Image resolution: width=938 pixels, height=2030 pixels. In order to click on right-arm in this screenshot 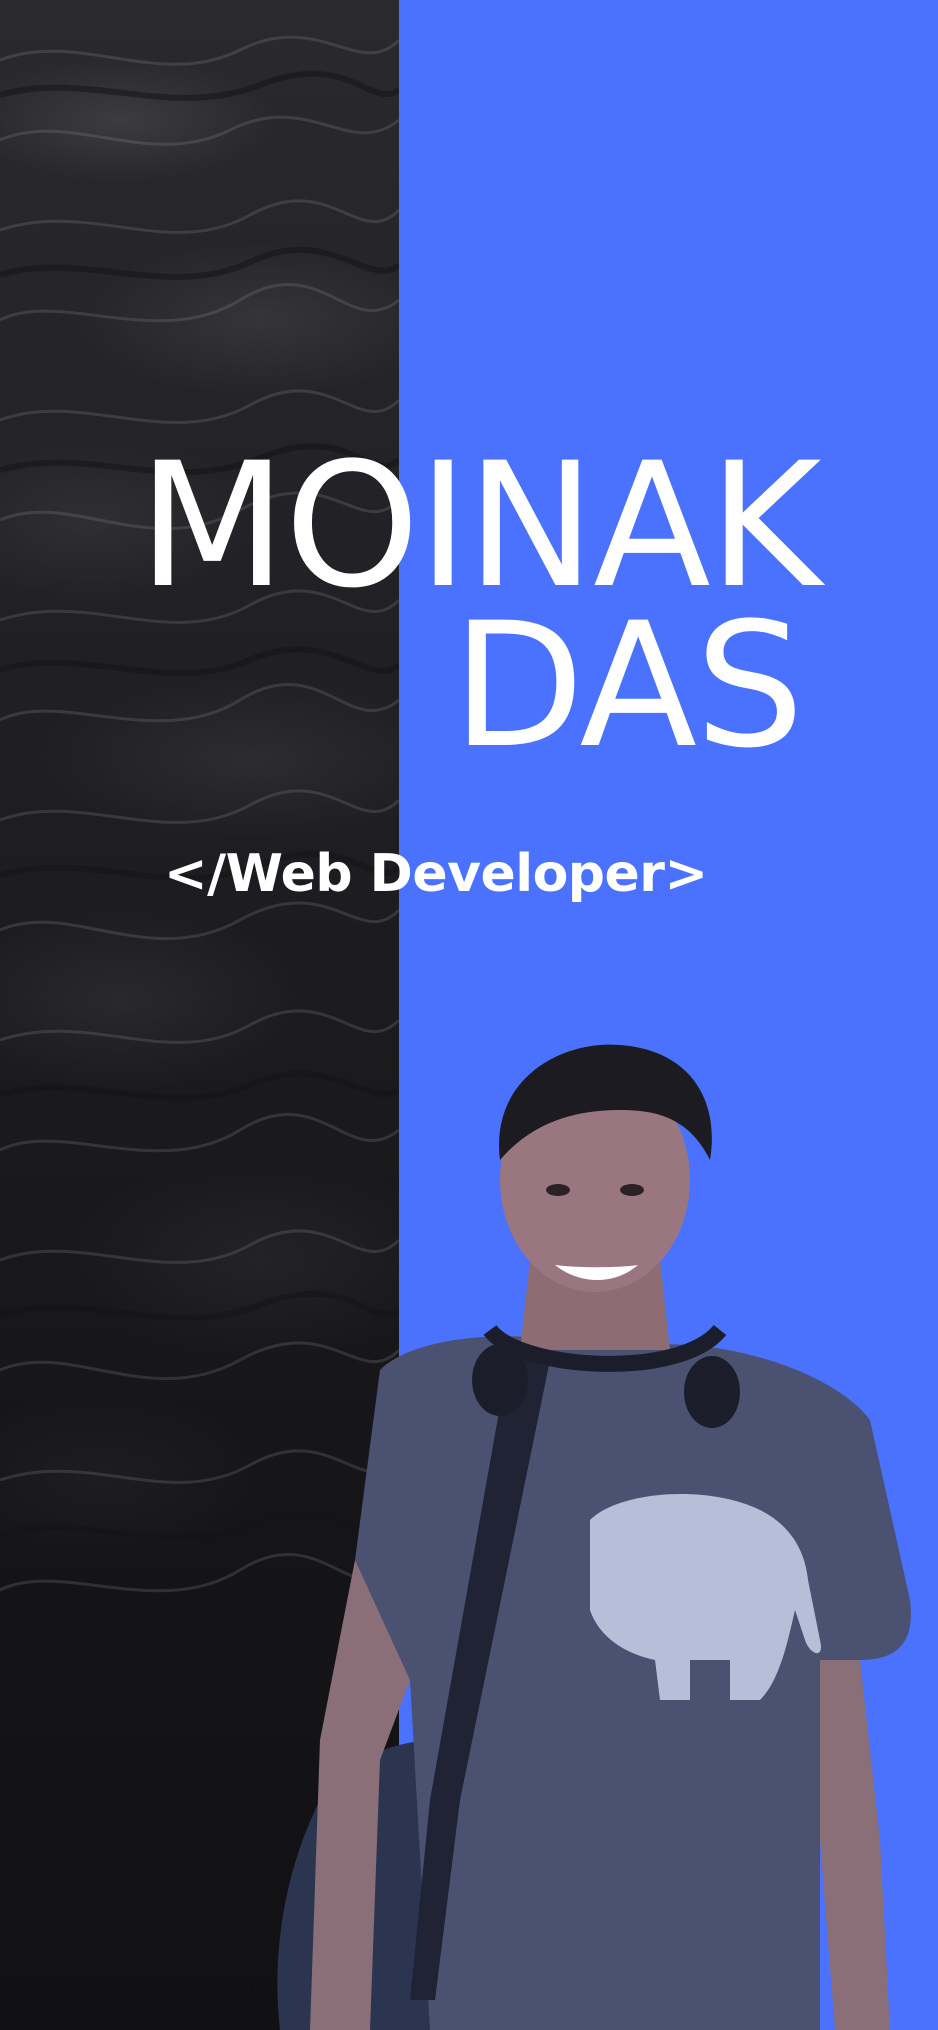, I will do `click(855, 1845)`.